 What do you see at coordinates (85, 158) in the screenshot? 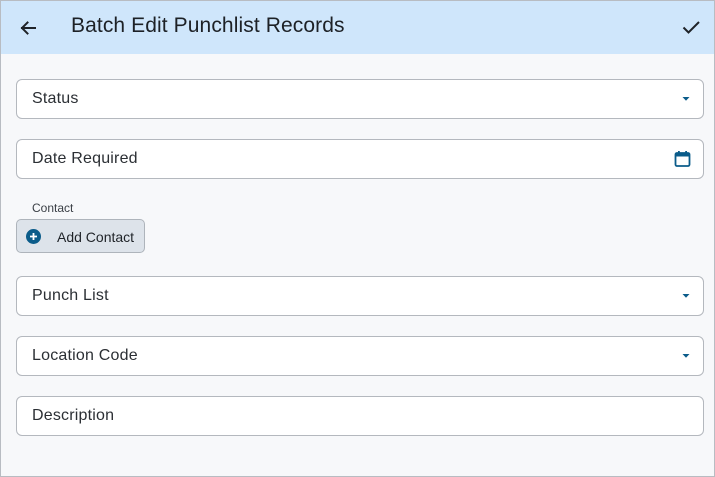
I see `date-required-label: Date Required` at bounding box center [85, 158].